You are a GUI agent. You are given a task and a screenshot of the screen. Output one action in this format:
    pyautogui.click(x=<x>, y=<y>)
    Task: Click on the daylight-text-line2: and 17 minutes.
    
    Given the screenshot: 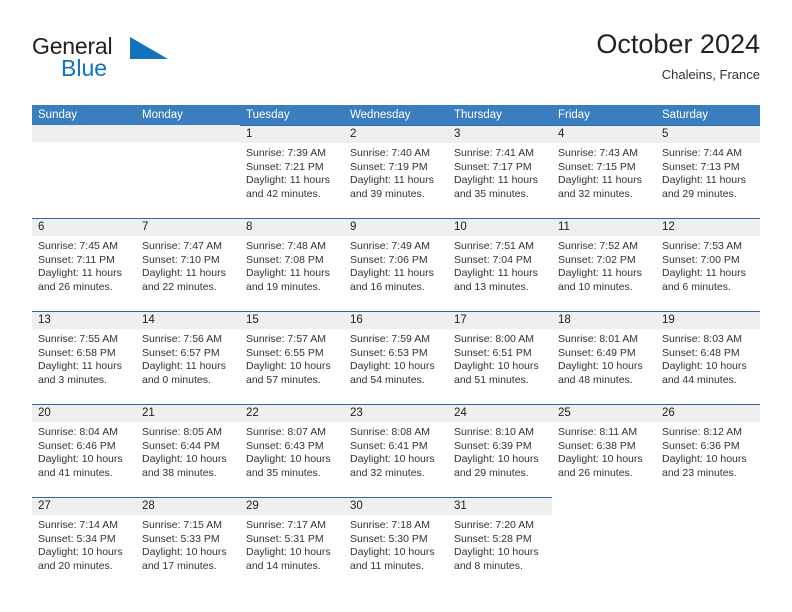 What is the action you would take?
    pyautogui.click(x=179, y=565)
    